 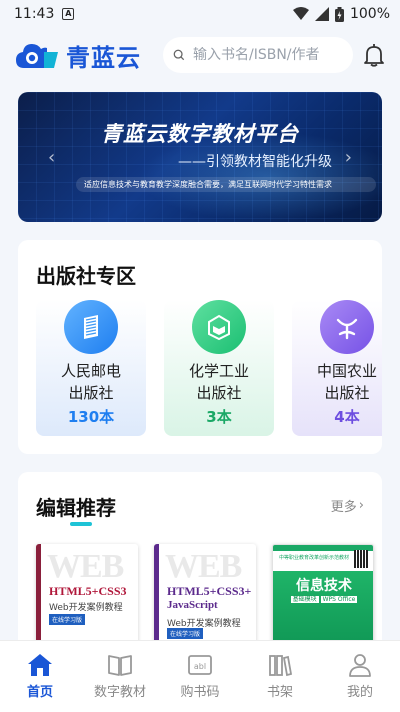 I want to click on section-title-publishers: 出版社专区, so click(x=86, y=276).